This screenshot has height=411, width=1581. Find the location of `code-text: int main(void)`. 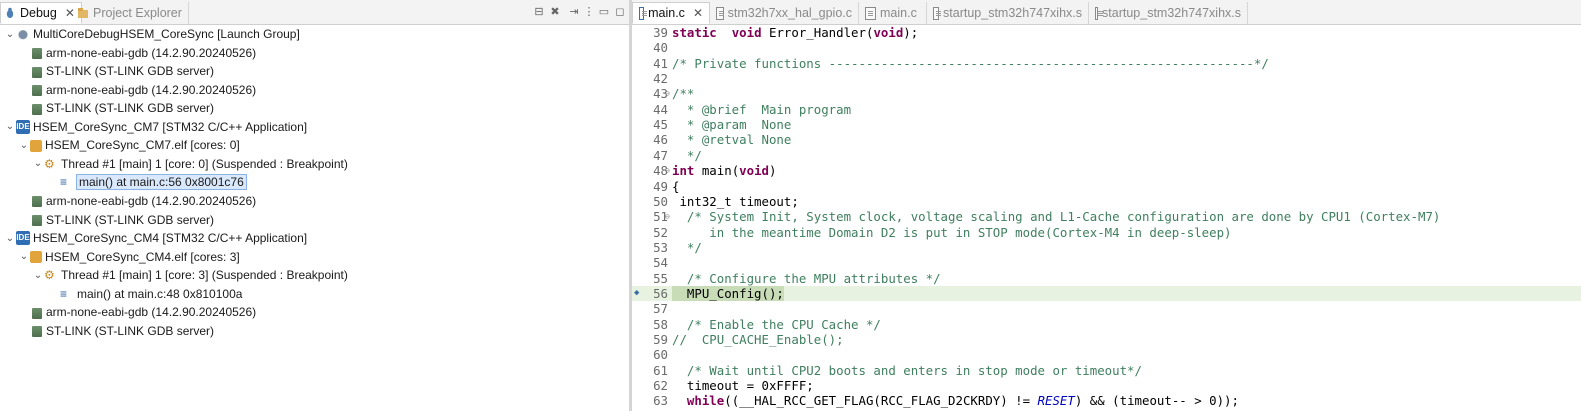

code-text: int main(void) is located at coordinates (724, 170).